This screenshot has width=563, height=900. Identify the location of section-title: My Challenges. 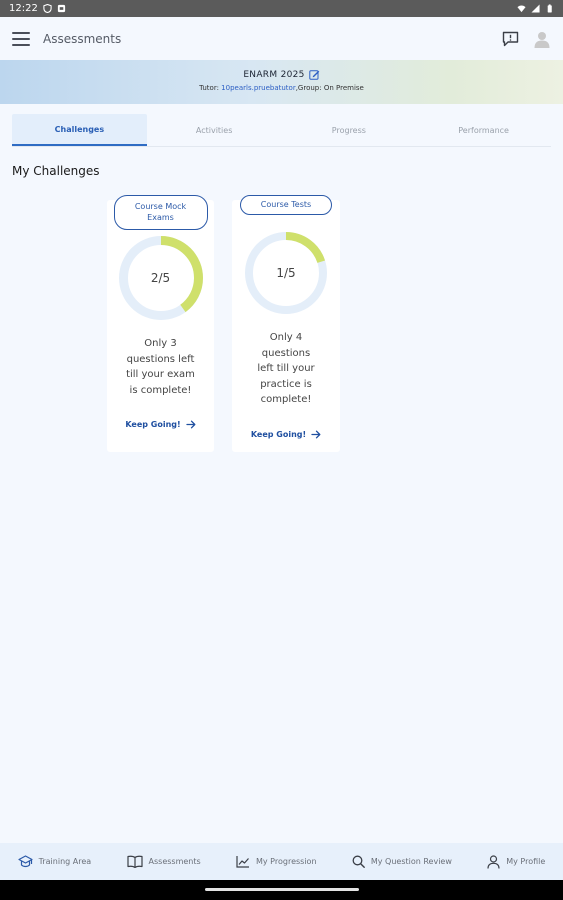
(56, 171).